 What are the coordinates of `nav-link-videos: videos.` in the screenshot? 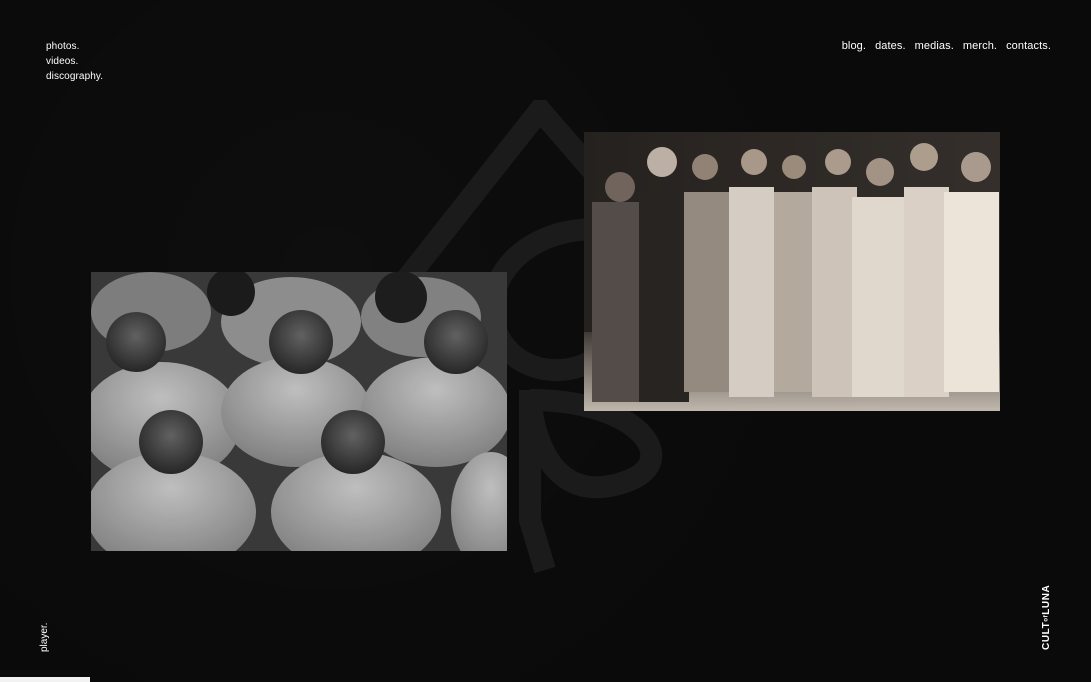 It's located at (74, 61).